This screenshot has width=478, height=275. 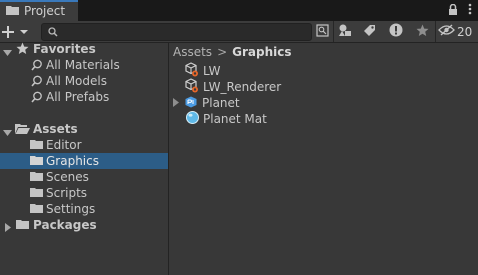 What do you see at coordinates (242, 87) in the screenshot?
I see `asset-name: LW_Renderer` at bounding box center [242, 87].